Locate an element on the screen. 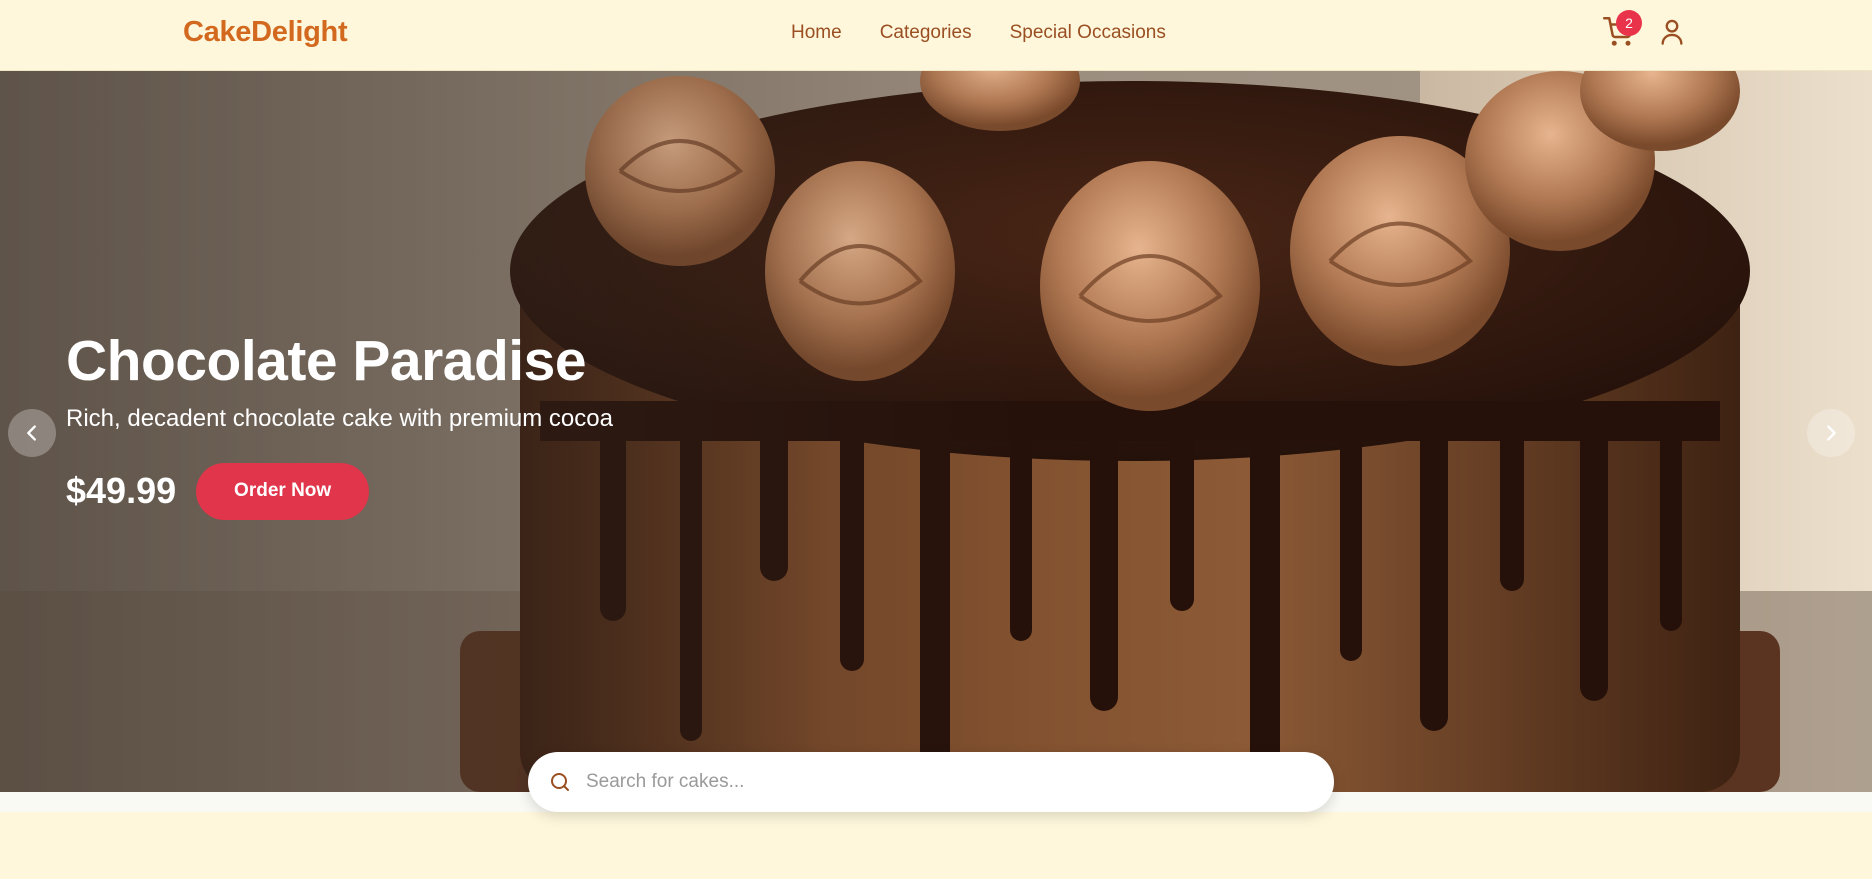  chevron-right-icon is located at coordinates (1831, 433).